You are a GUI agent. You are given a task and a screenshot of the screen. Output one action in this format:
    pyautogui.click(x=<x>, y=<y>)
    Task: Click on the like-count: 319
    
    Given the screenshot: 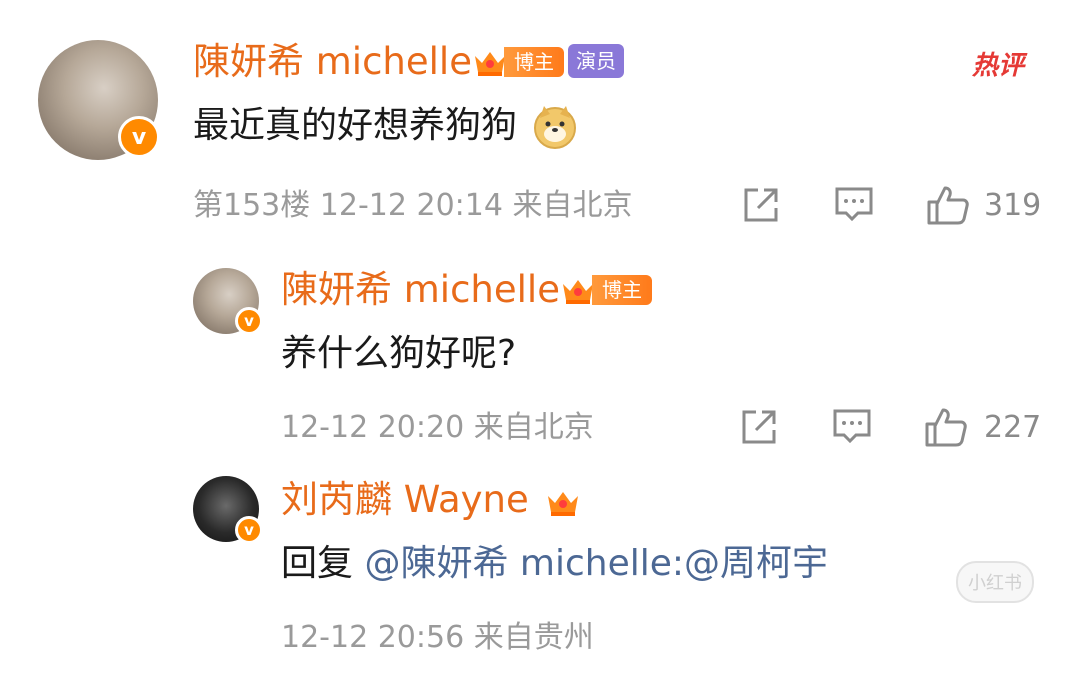 What is the action you would take?
    pyautogui.click(x=1013, y=205)
    